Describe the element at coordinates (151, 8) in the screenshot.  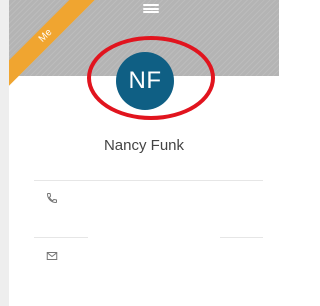
I see `drag-handle-icon` at that location.